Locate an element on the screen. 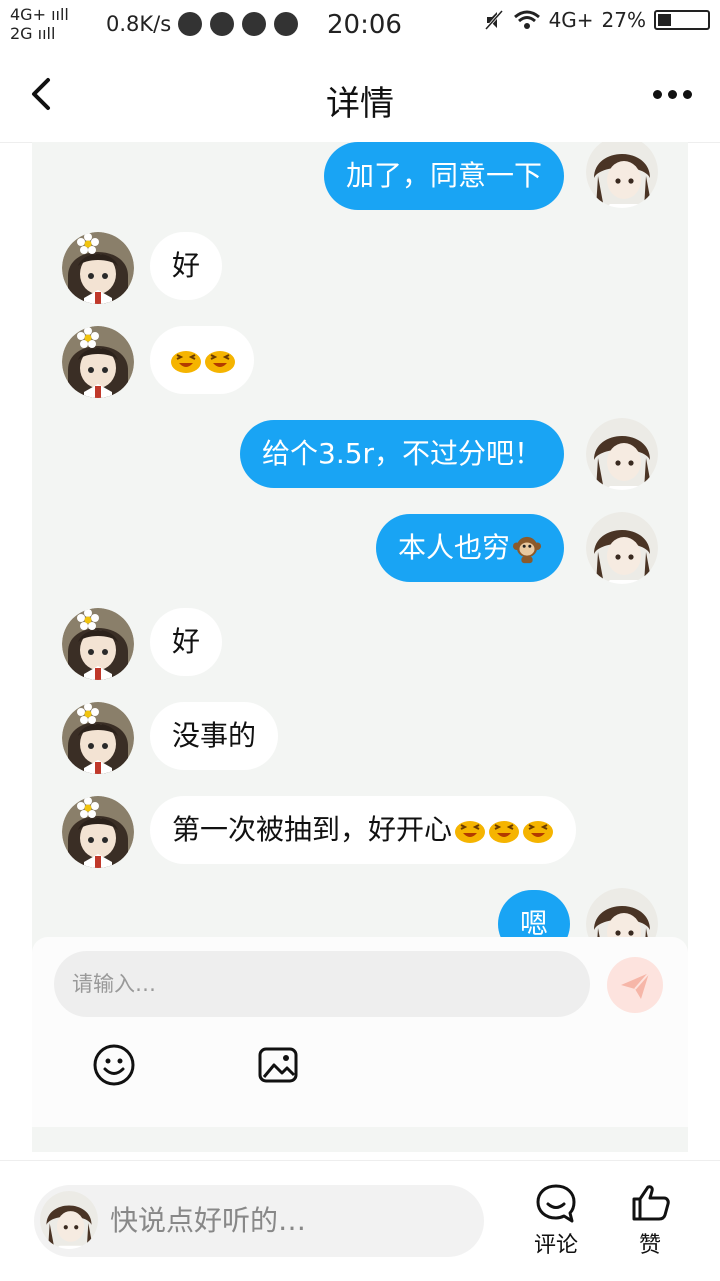 The height and width of the screenshot is (1281, 720). network-type: 4G+ is located at coordinates (571, 20).